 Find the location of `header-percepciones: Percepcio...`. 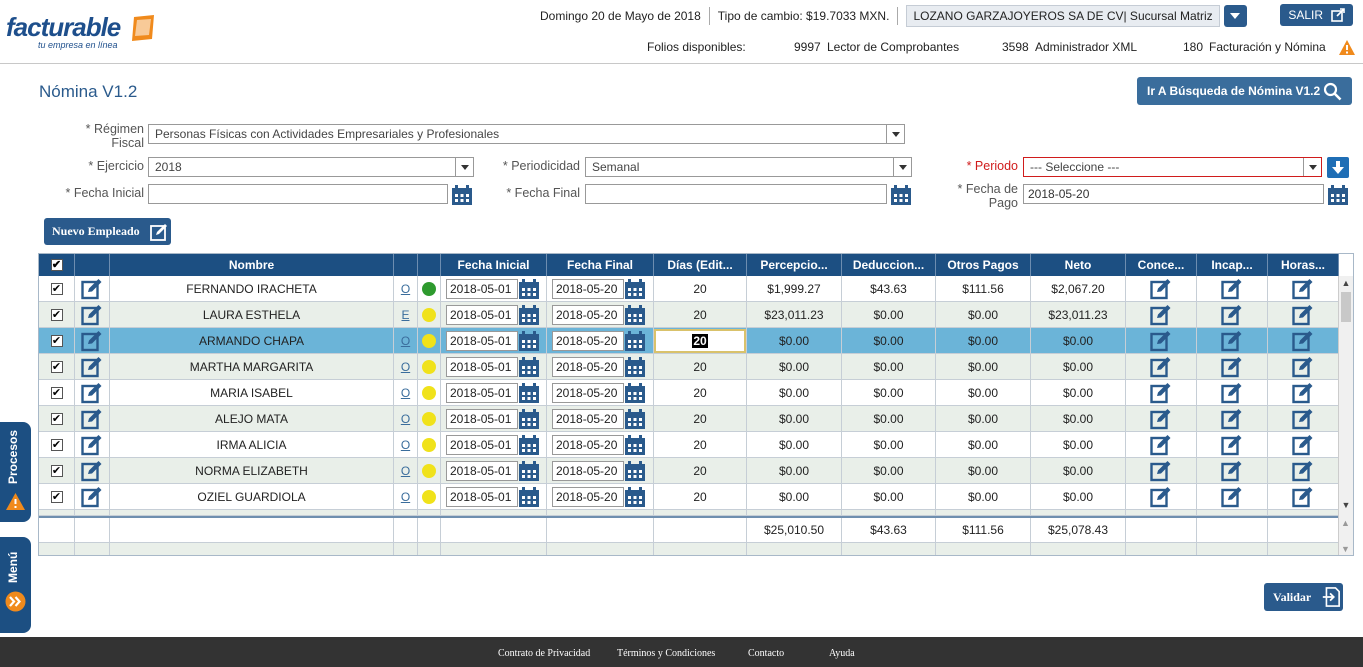

header-percepciones: Percepcio... is located at coordinates (794, 265).